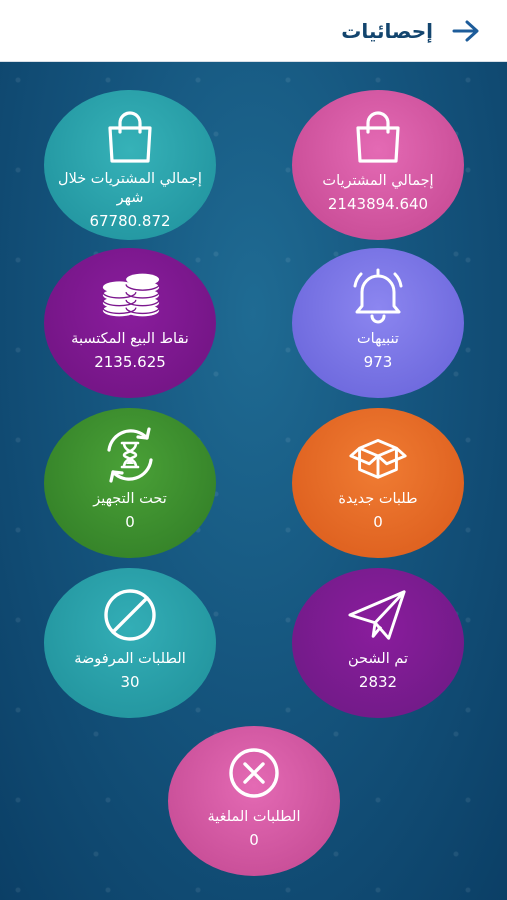 This screenshot has width=507, height=900. What do you see at coordinates (254, 773) in the screenshot?
I see `x-circle-icon` at bounding box center [254, 773].